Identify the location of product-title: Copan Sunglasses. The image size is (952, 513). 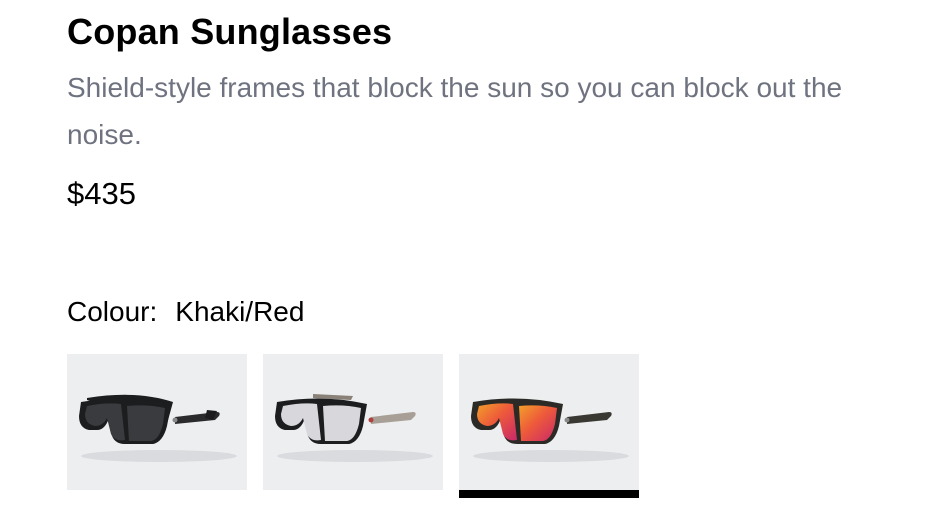
(230, 31).